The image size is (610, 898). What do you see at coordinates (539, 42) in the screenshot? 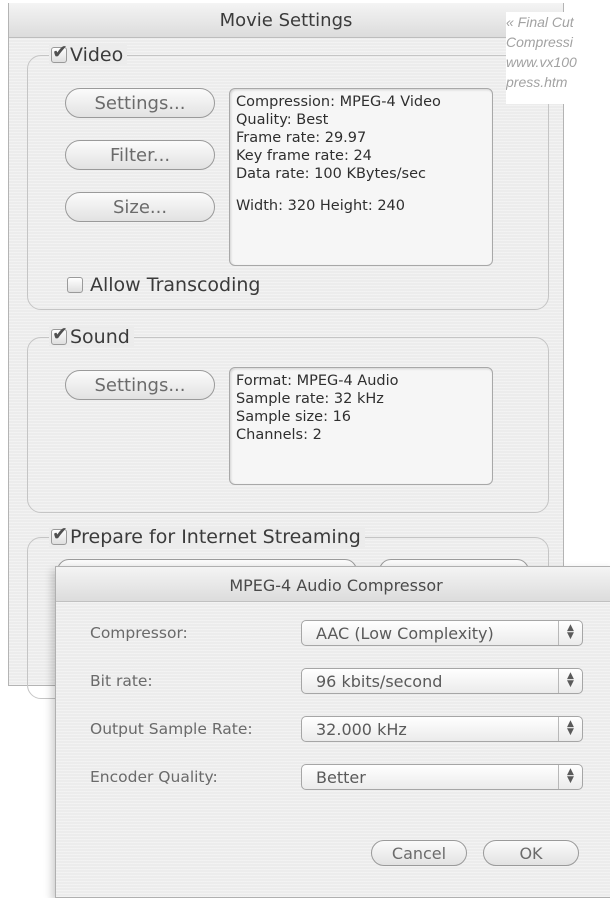
I see `caption-line: Compressi` at bounding box center [539, 42].